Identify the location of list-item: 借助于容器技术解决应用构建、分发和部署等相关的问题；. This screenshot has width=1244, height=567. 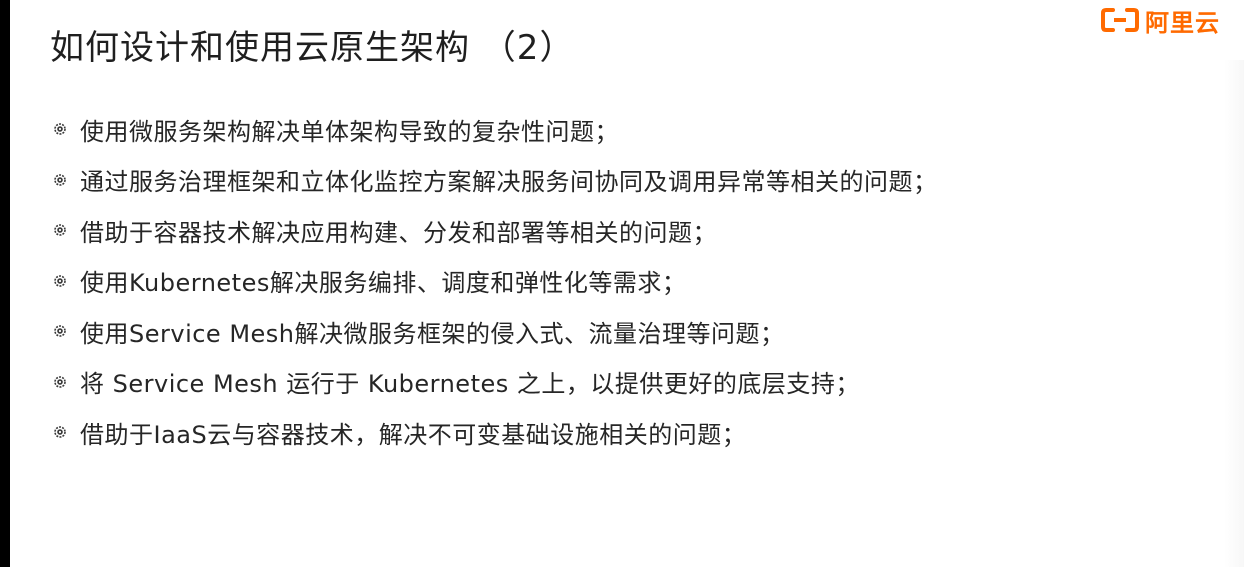
(496, 230).